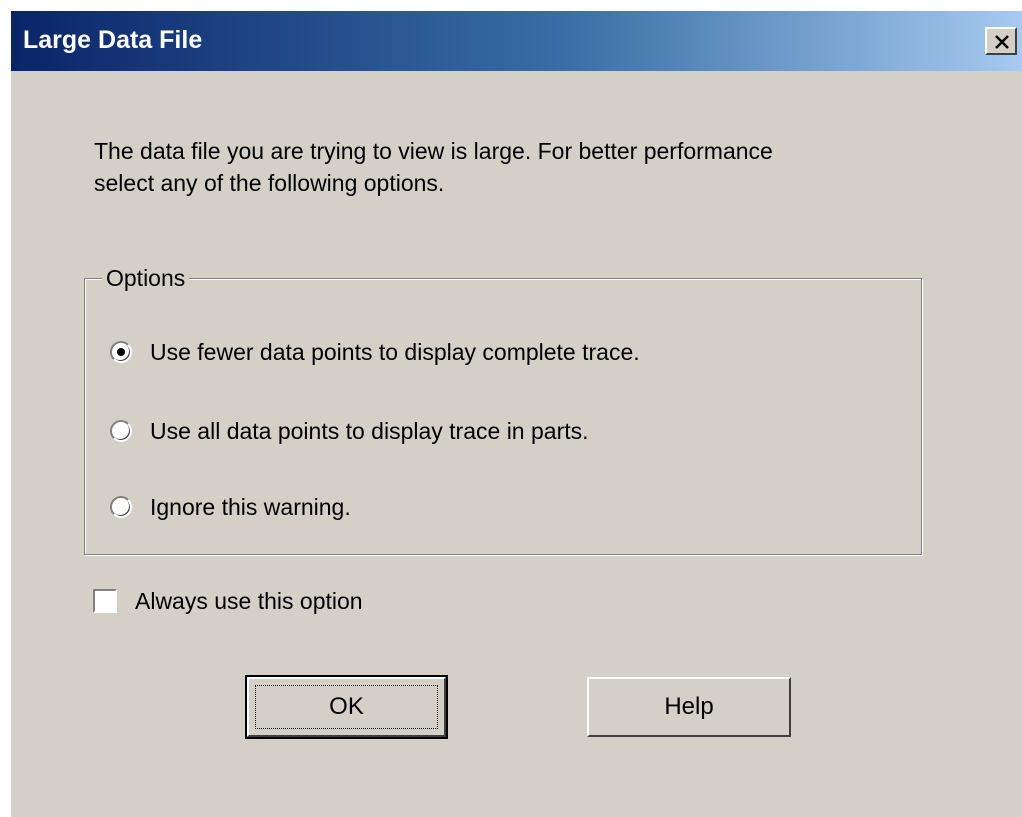 This screenshot has height=817, width=1022. I want to click on message-line-2: select any of the following options., so click(269, 183).